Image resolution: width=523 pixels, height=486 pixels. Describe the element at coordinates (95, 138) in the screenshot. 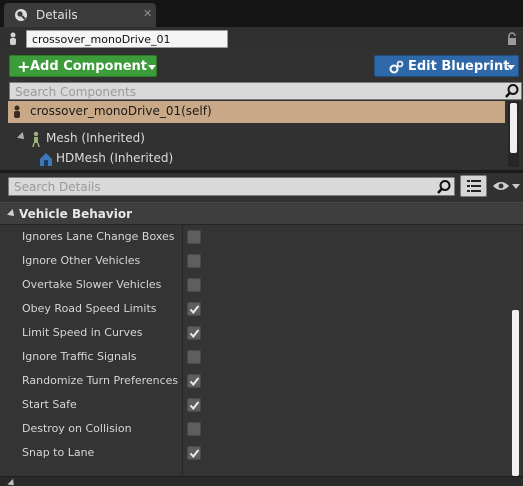

I see `component-label: Mesh (Inherited)` at that location.